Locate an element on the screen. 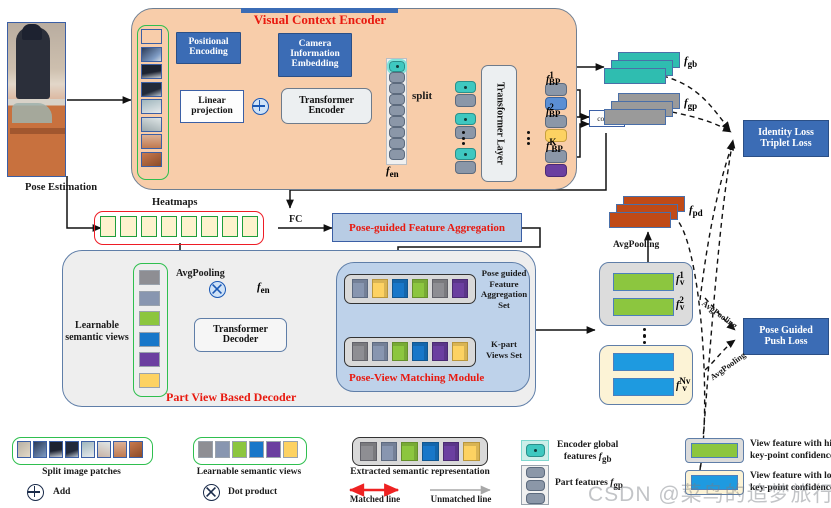  push-loss-line2: Push Loss is located at coordinates (786, 341).